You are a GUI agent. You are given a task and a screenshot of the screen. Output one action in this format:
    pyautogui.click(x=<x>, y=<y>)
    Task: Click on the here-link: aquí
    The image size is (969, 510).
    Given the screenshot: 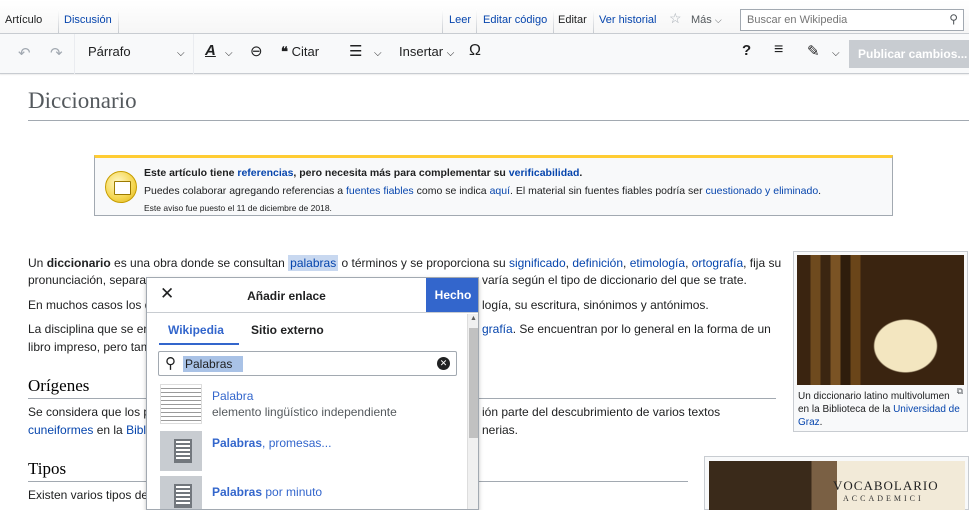 What is the action you would take?
    pyautogui.click(x=500, y=191)
    